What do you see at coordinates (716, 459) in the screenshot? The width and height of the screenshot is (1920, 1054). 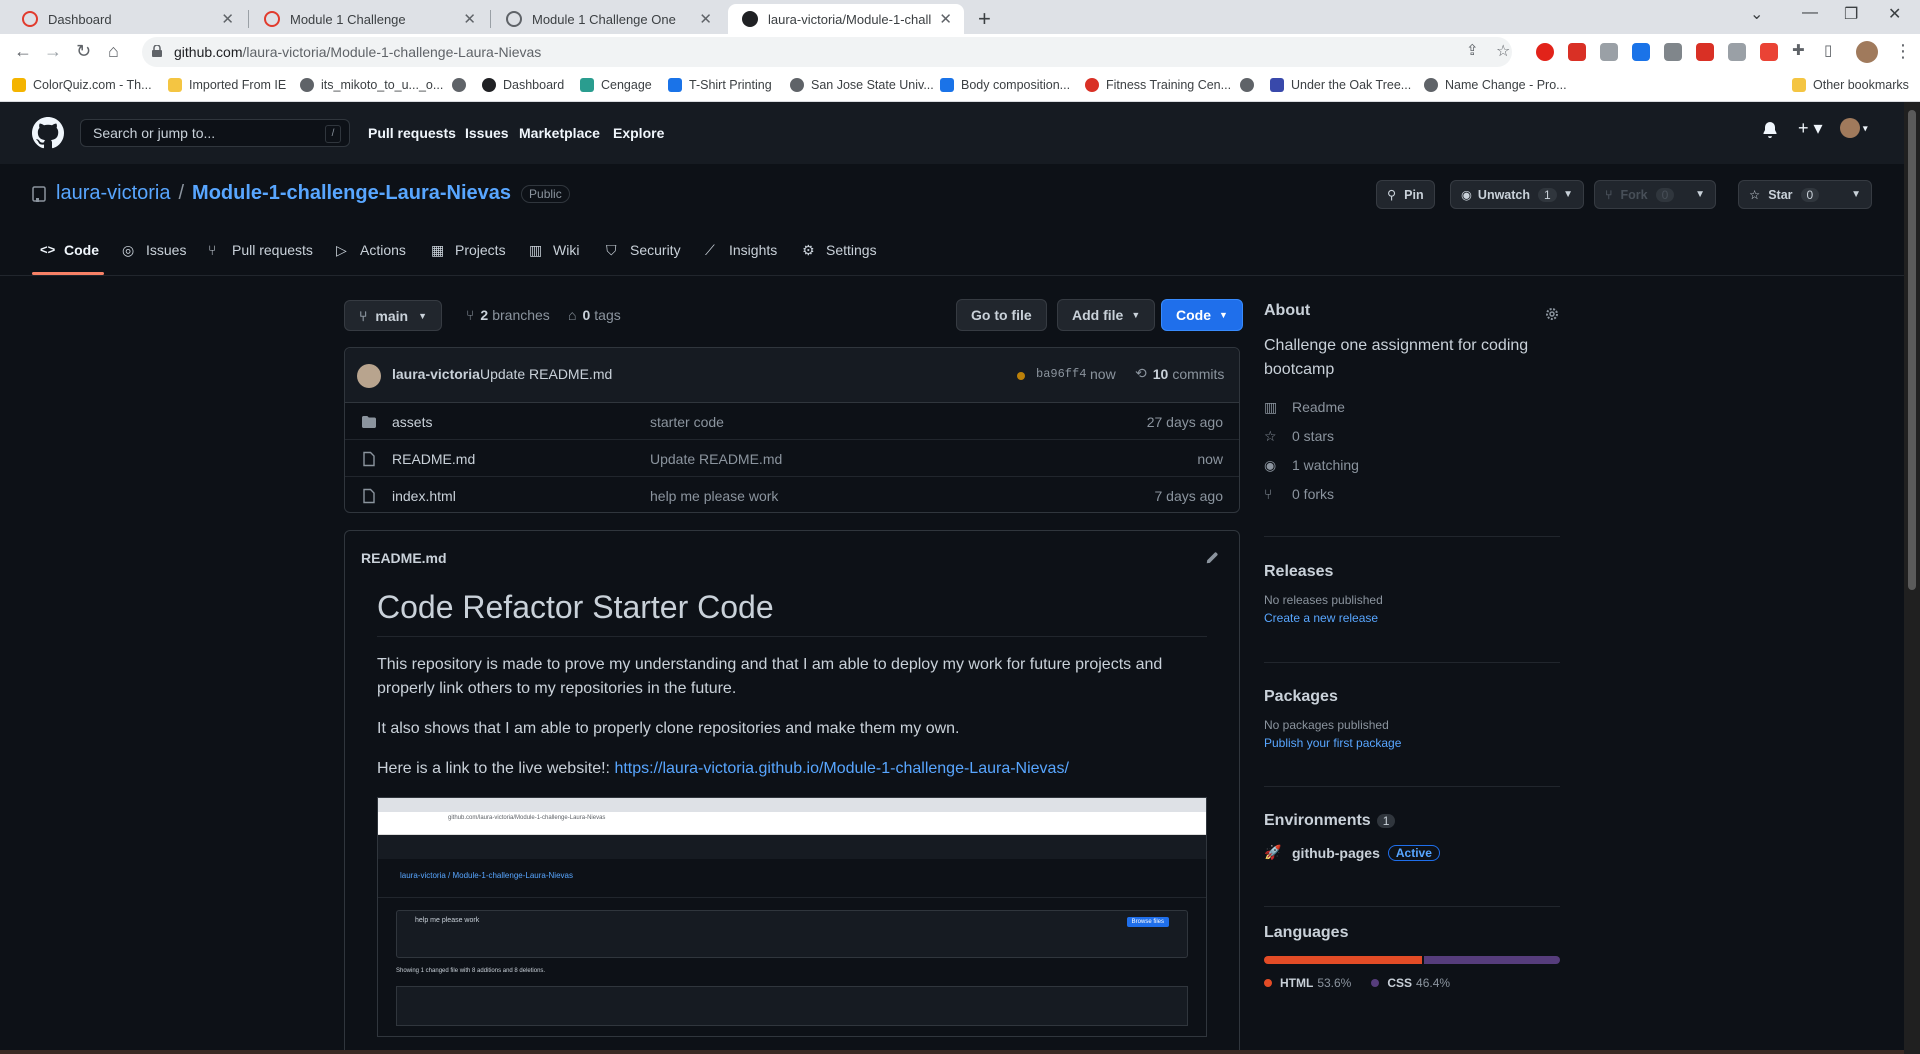 I see `file-commit-message: Update README.md` at bounding box center [716, 459].